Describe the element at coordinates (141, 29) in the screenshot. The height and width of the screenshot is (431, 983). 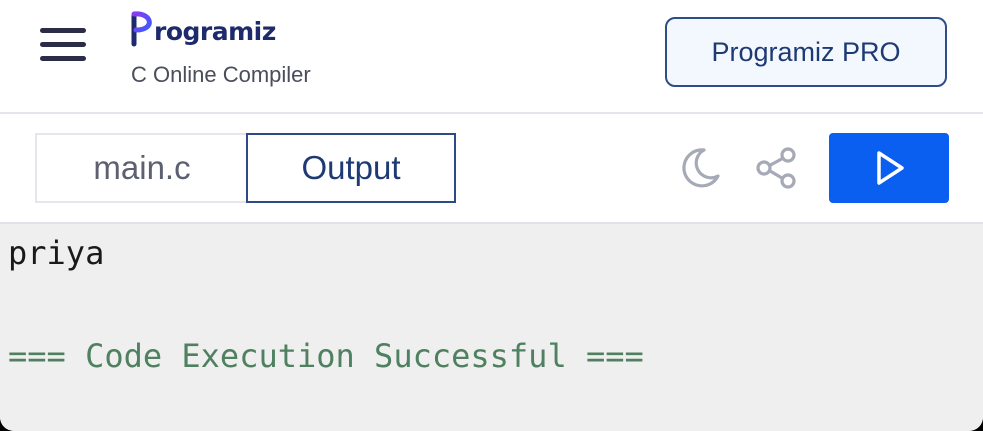
I see `programiz-logo-icon` at that location.